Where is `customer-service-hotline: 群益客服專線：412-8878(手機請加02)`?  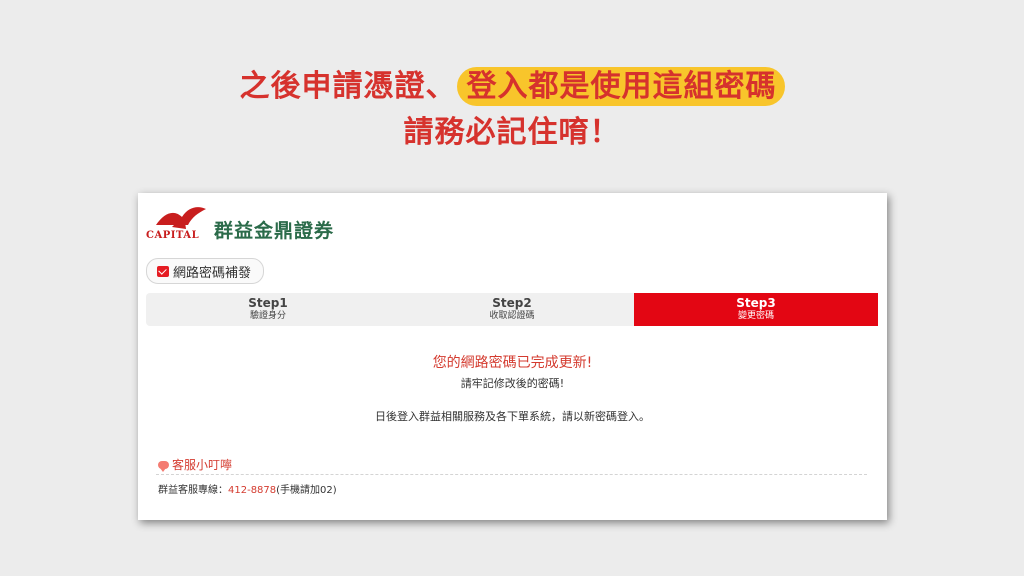 customer-service-hotline: 群益客服專線：412-8878(手機請加02) is located at coordinates (247, 488).